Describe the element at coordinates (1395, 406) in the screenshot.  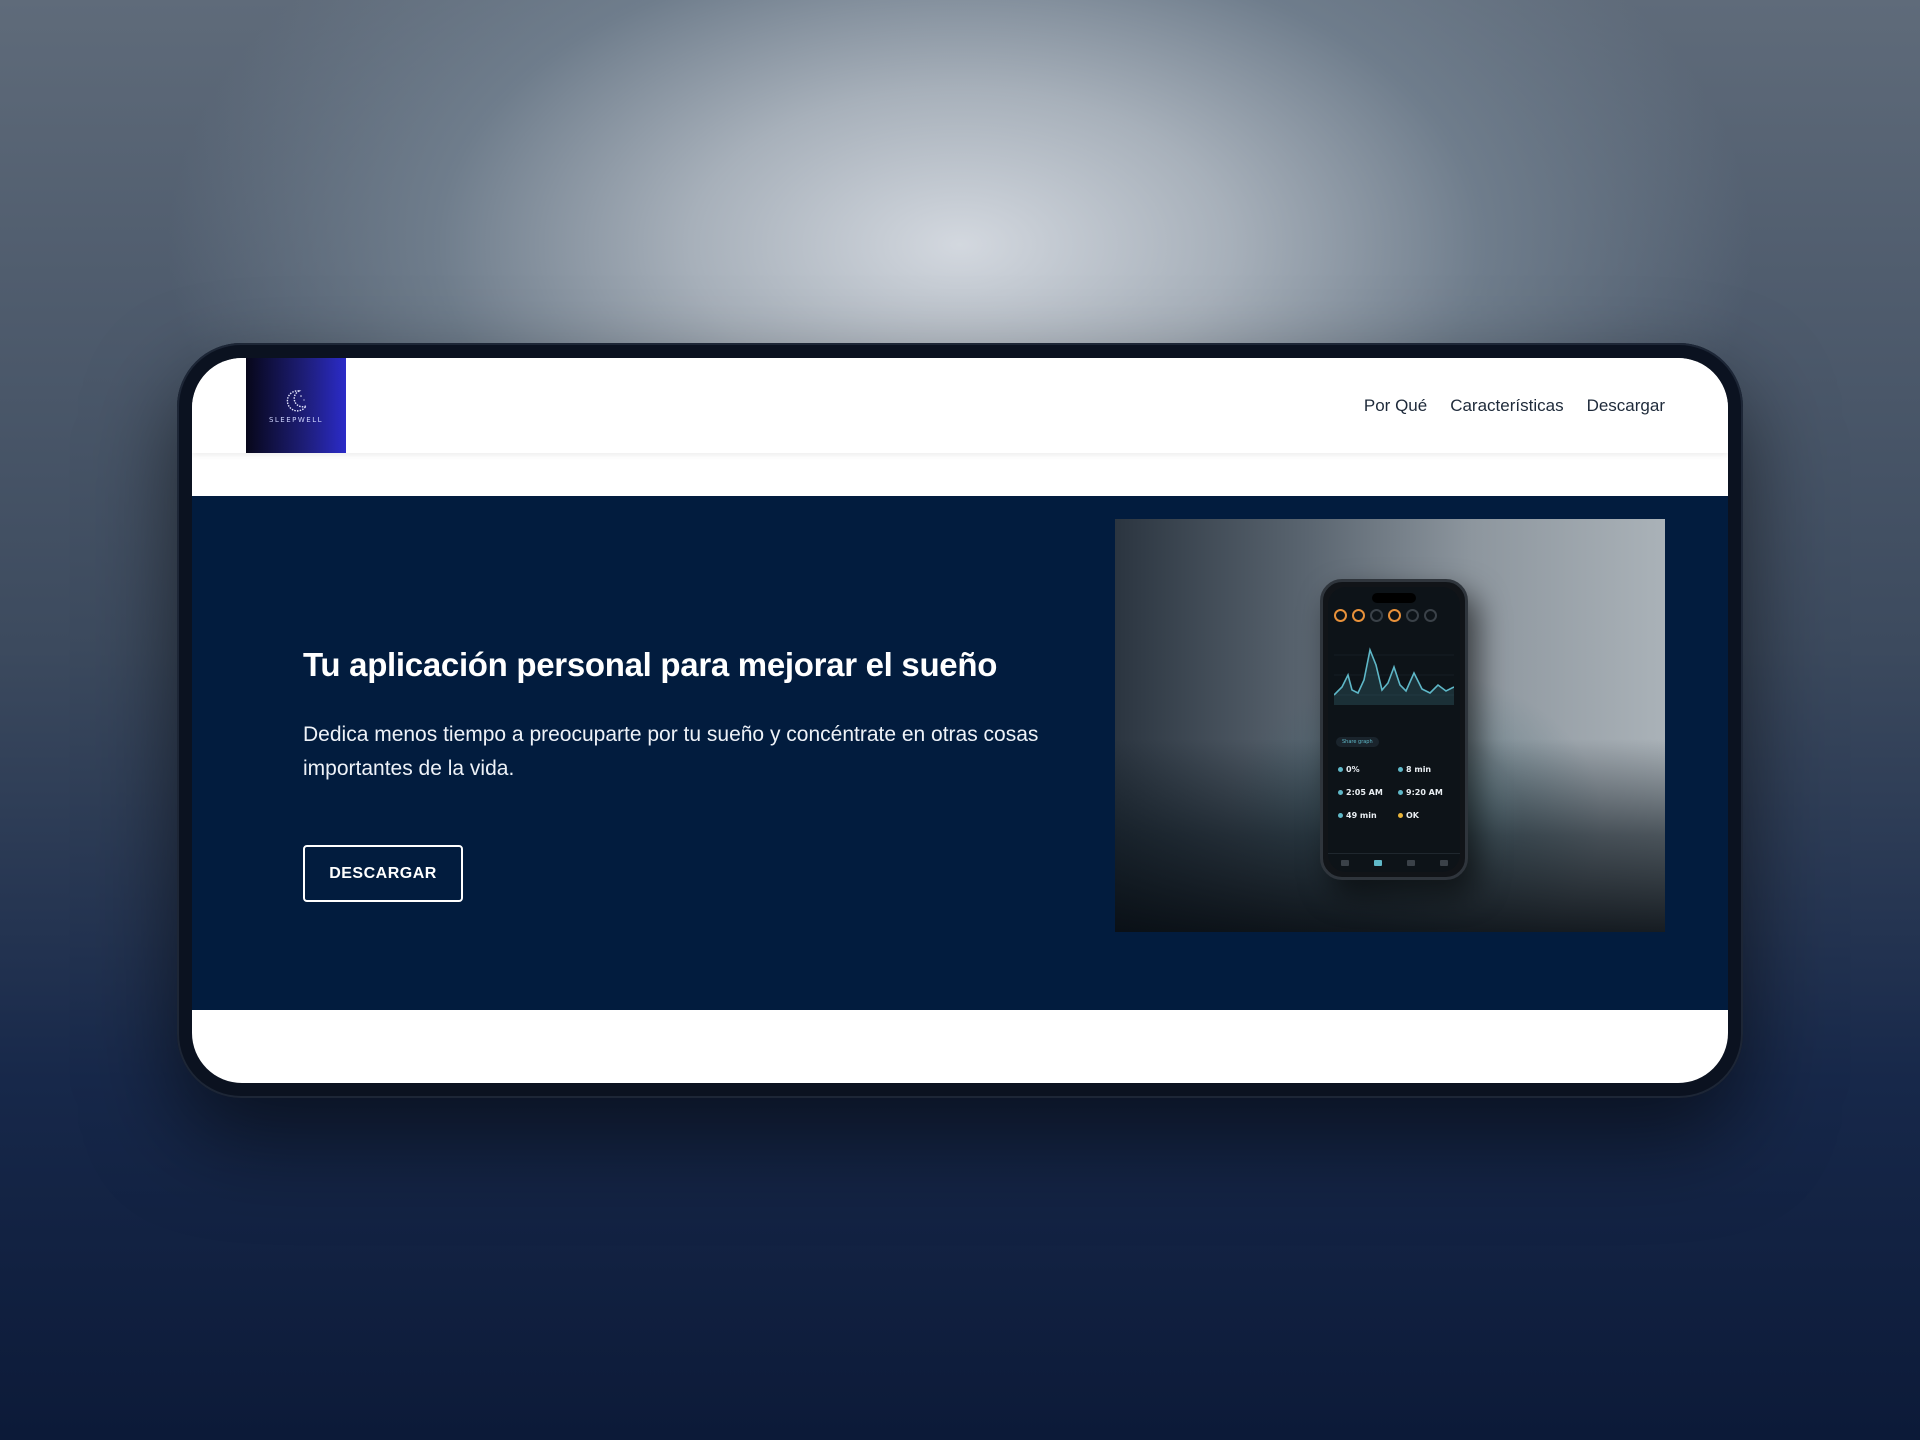
I see `nav-link-por-que: Por Qué` at that location.